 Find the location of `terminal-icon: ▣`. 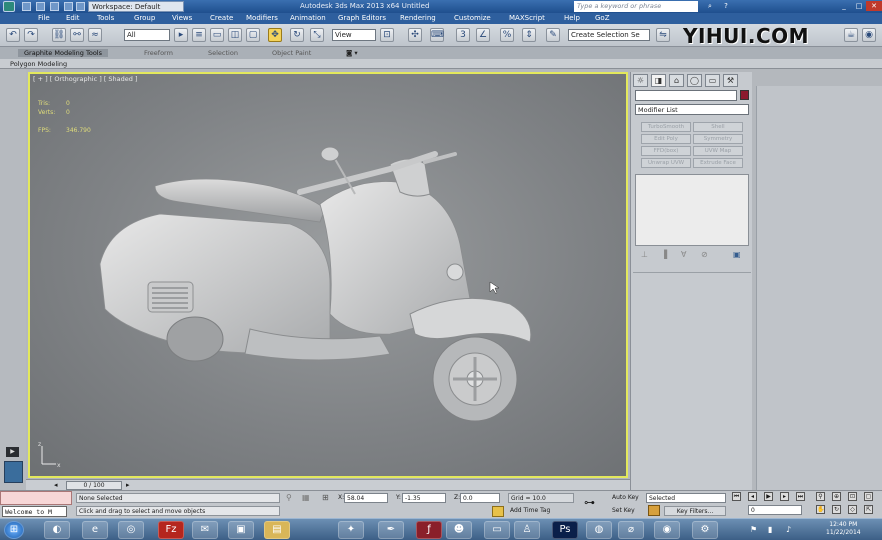

terminal-icon: ▣ is located at coordinates (241, 530).